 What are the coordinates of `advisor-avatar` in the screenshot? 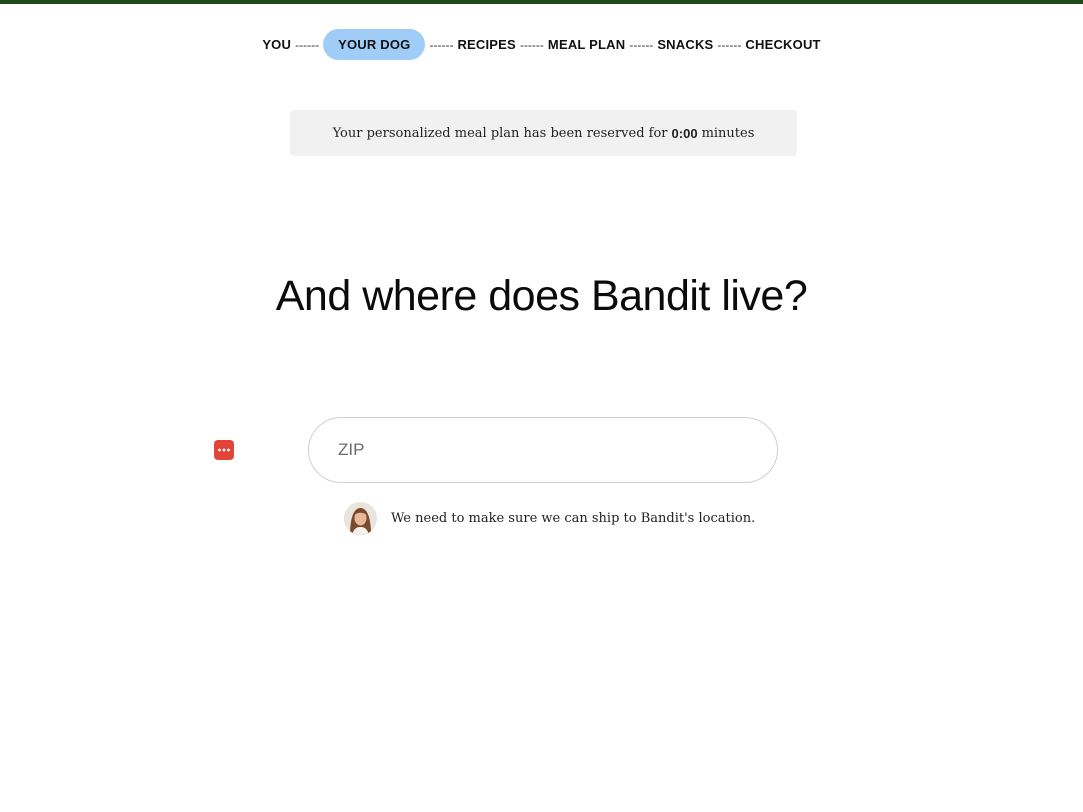 It's located at (360, 518).